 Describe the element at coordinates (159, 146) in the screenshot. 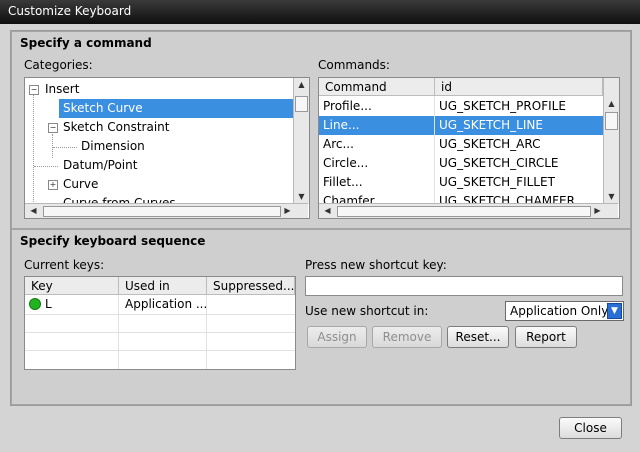

I see `tree-item-dimension: Dimension` at that location.